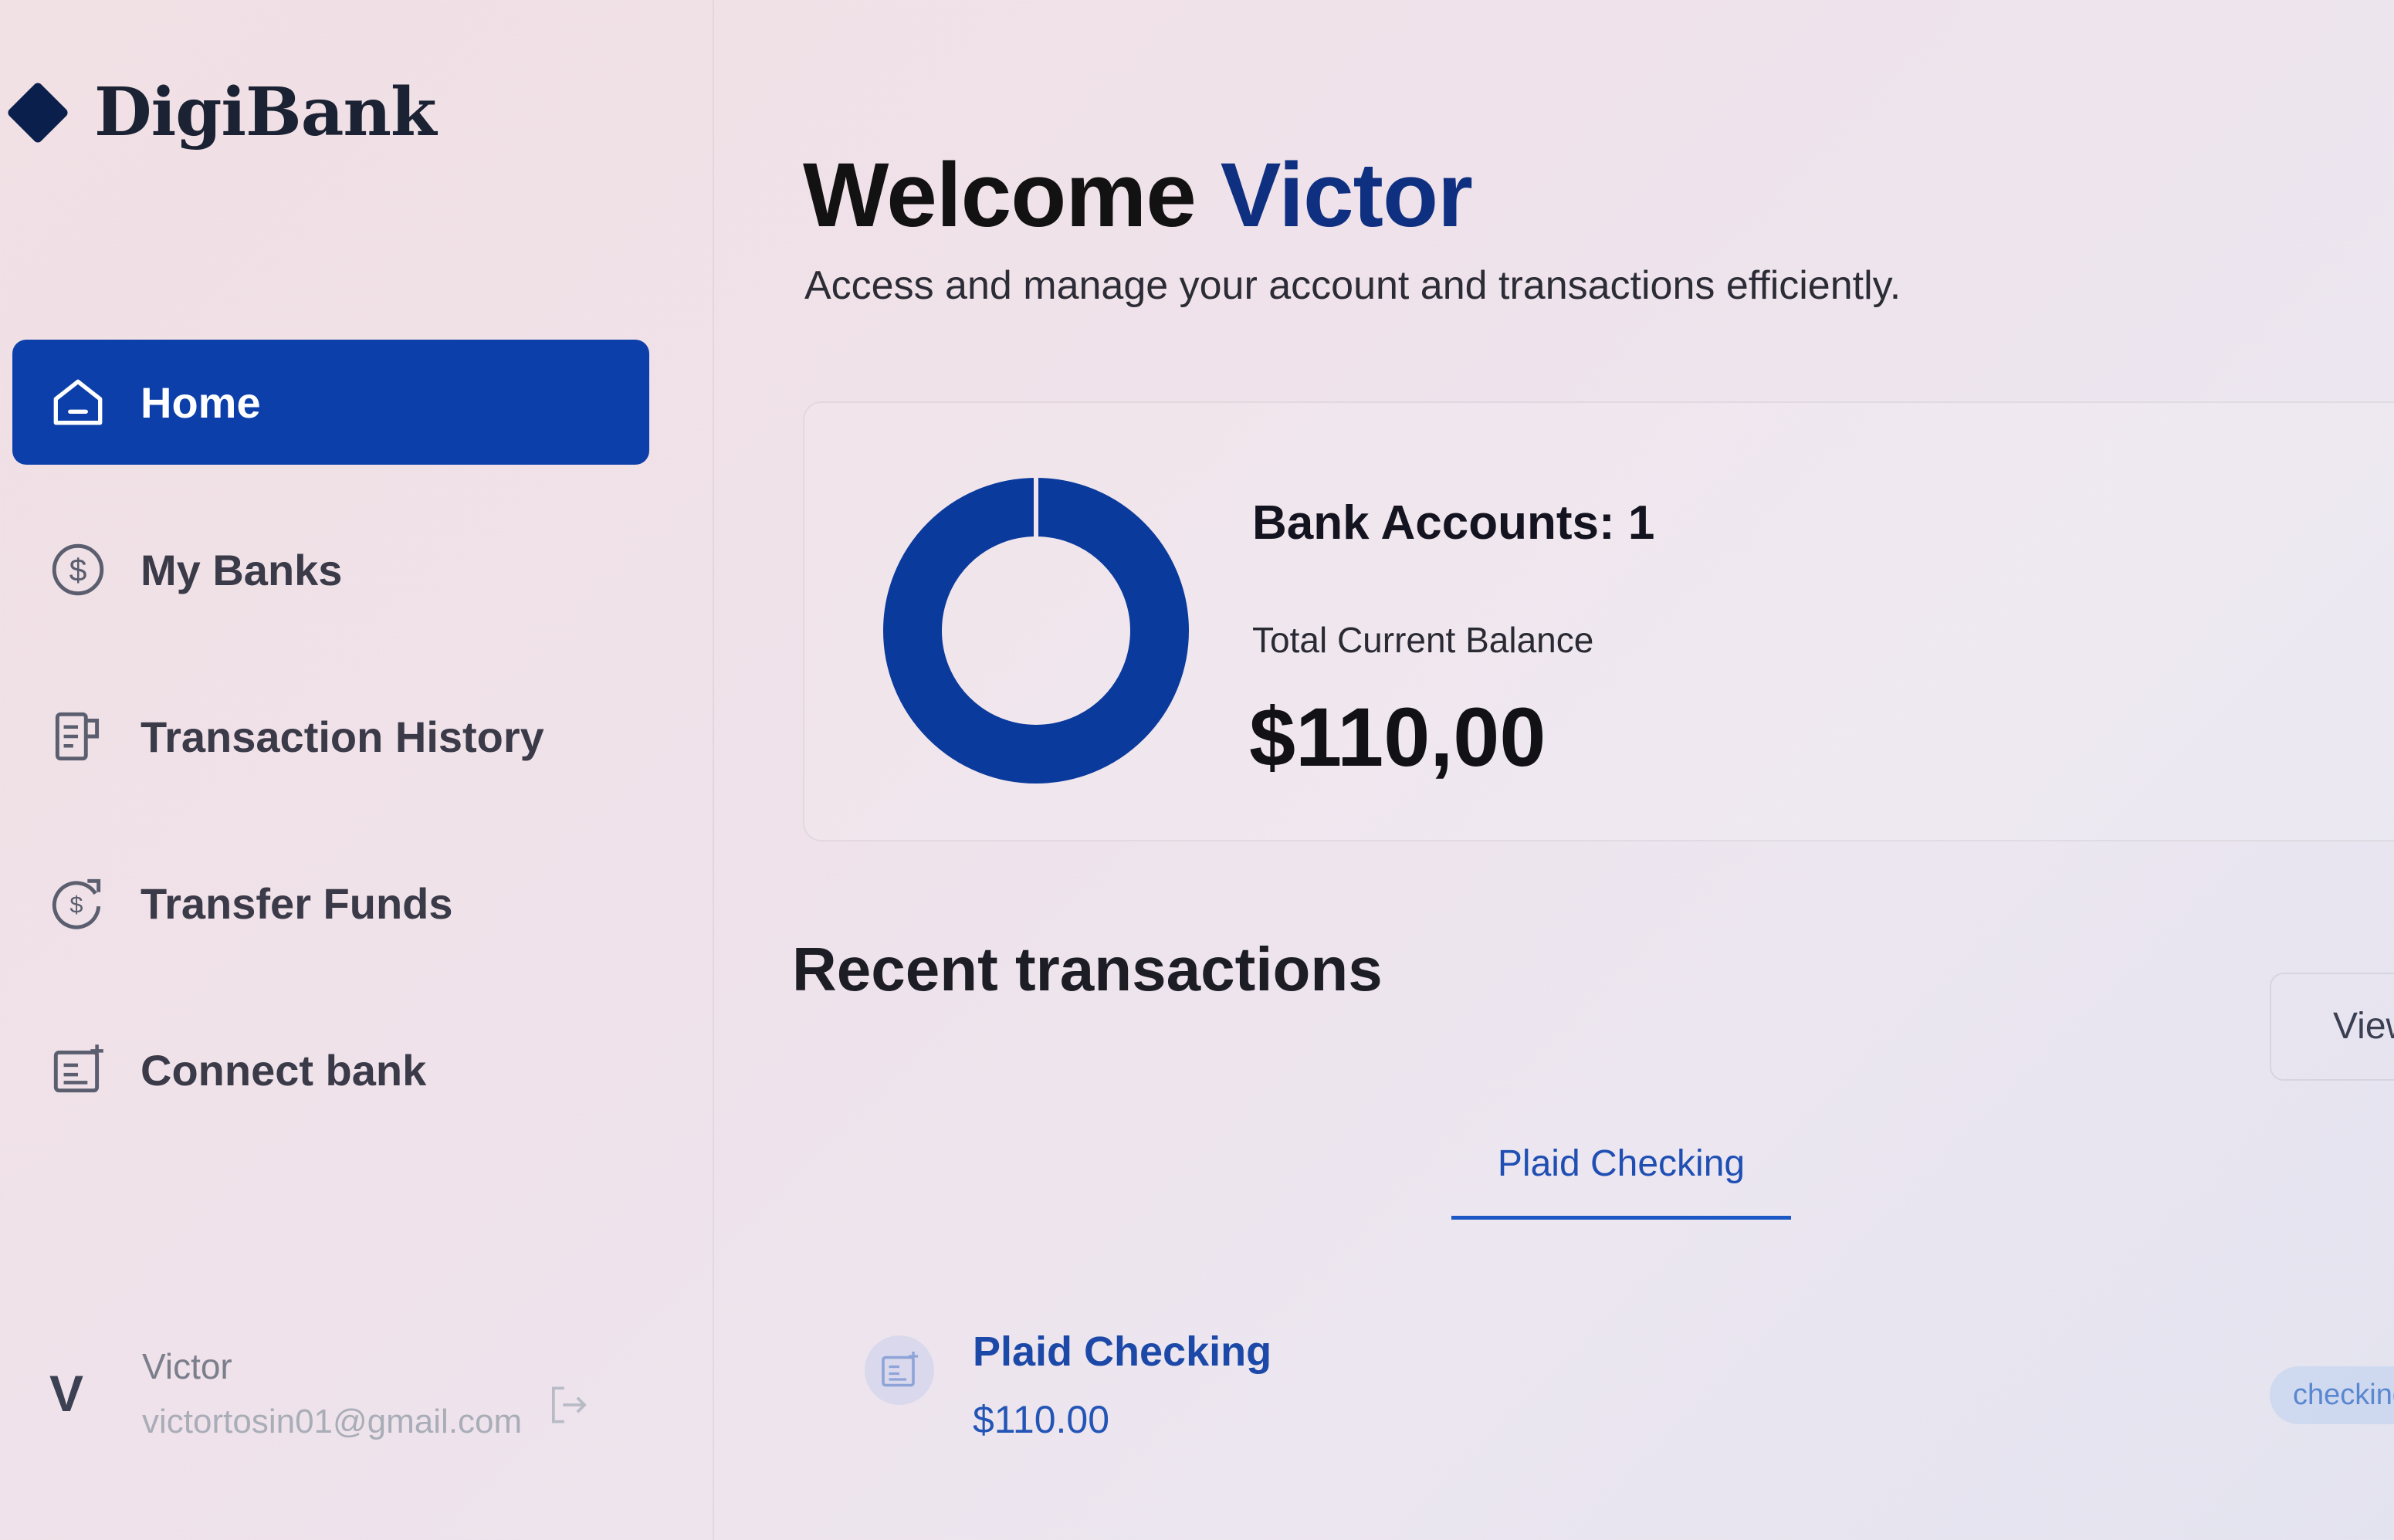 Image resolution: width=2394 pixels, height=1540 pixels. What do you see at coordinates (37, 112) in the screenshot?
I see `logo-diamond-icon` at bounding box center [37, 112].